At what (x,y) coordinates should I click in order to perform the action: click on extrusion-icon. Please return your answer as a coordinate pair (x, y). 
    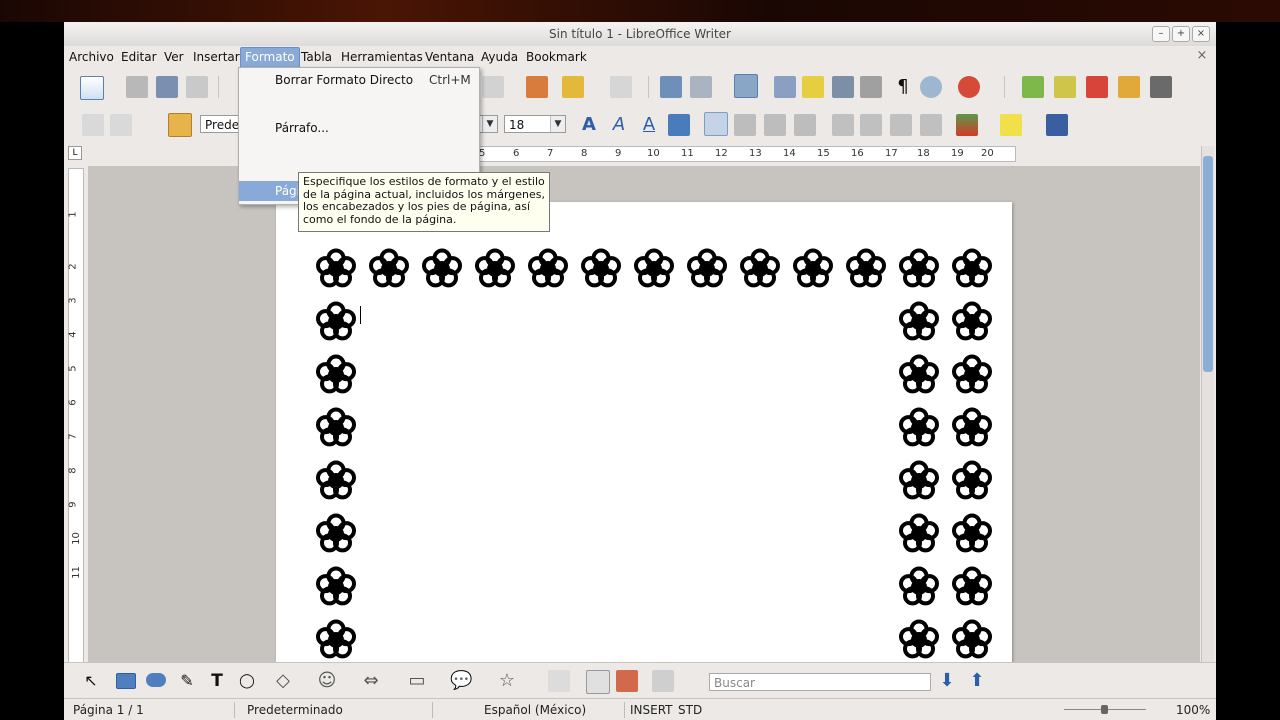
    Looking at the image, I should click on (663, 681).